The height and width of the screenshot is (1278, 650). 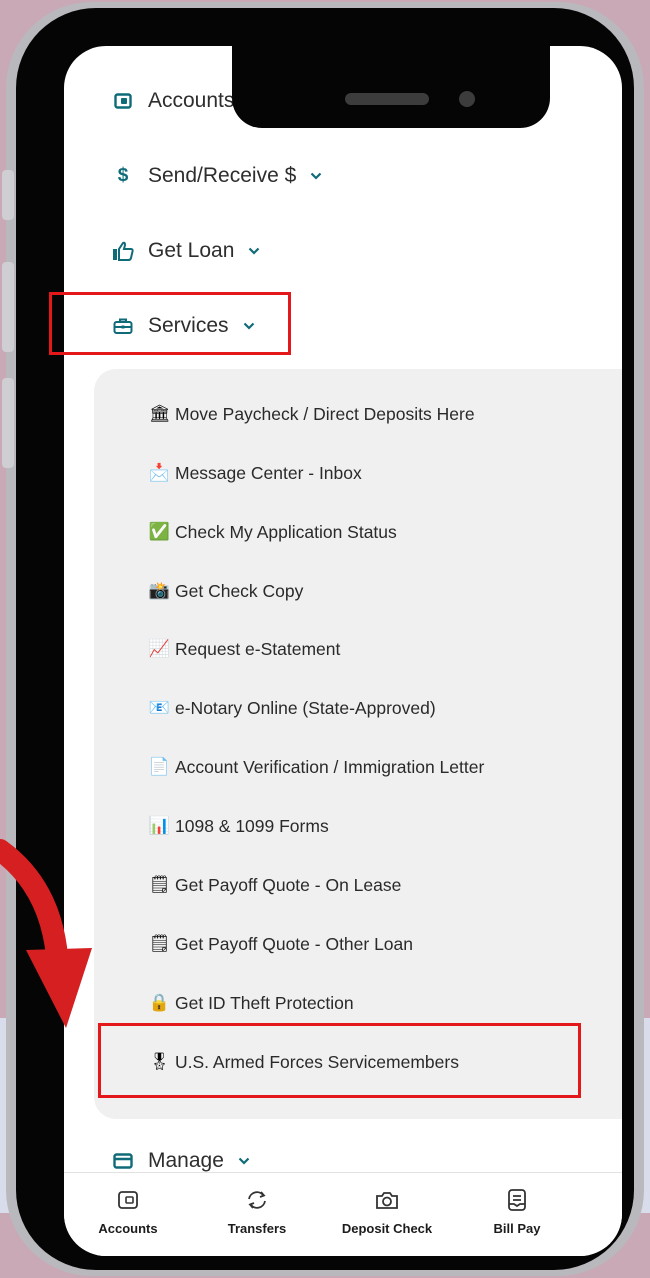 What do you see at coordinates (159, 591) in the screenshot?
I see `camera-flash-icon: 📸` at bounding box center [159, 591].